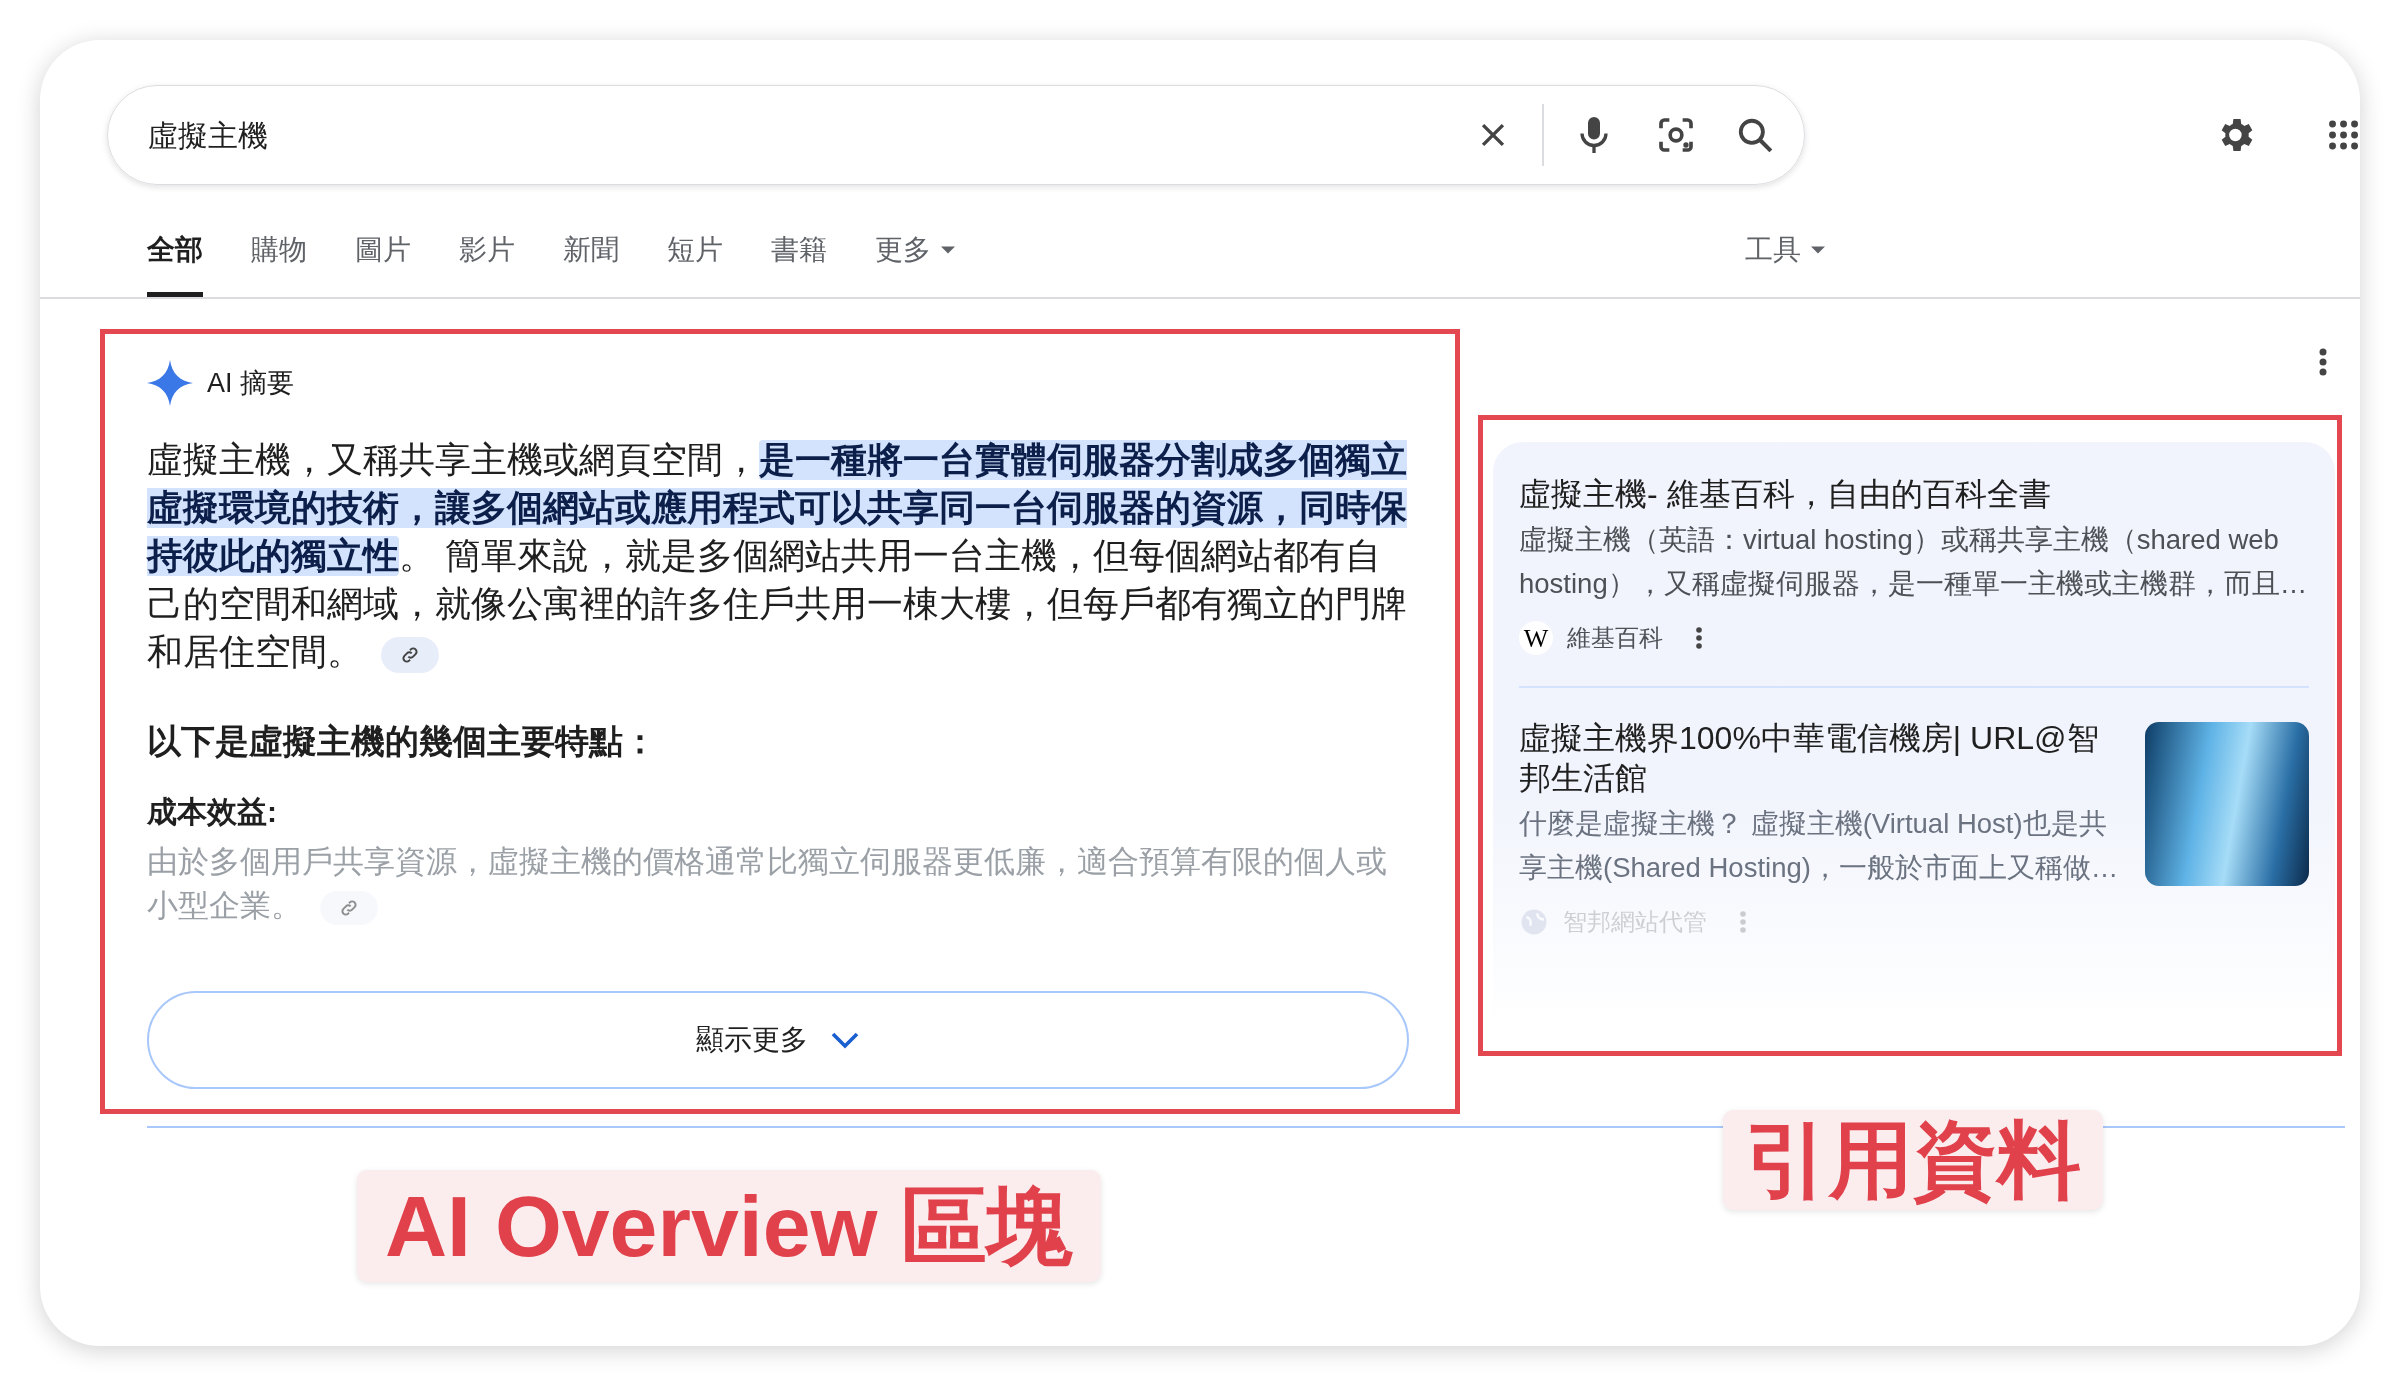  What do you see at coordinates (208, 135) in the screenshot?
I see `search-query: 虛擬主機` at bounding box center [208, 135].